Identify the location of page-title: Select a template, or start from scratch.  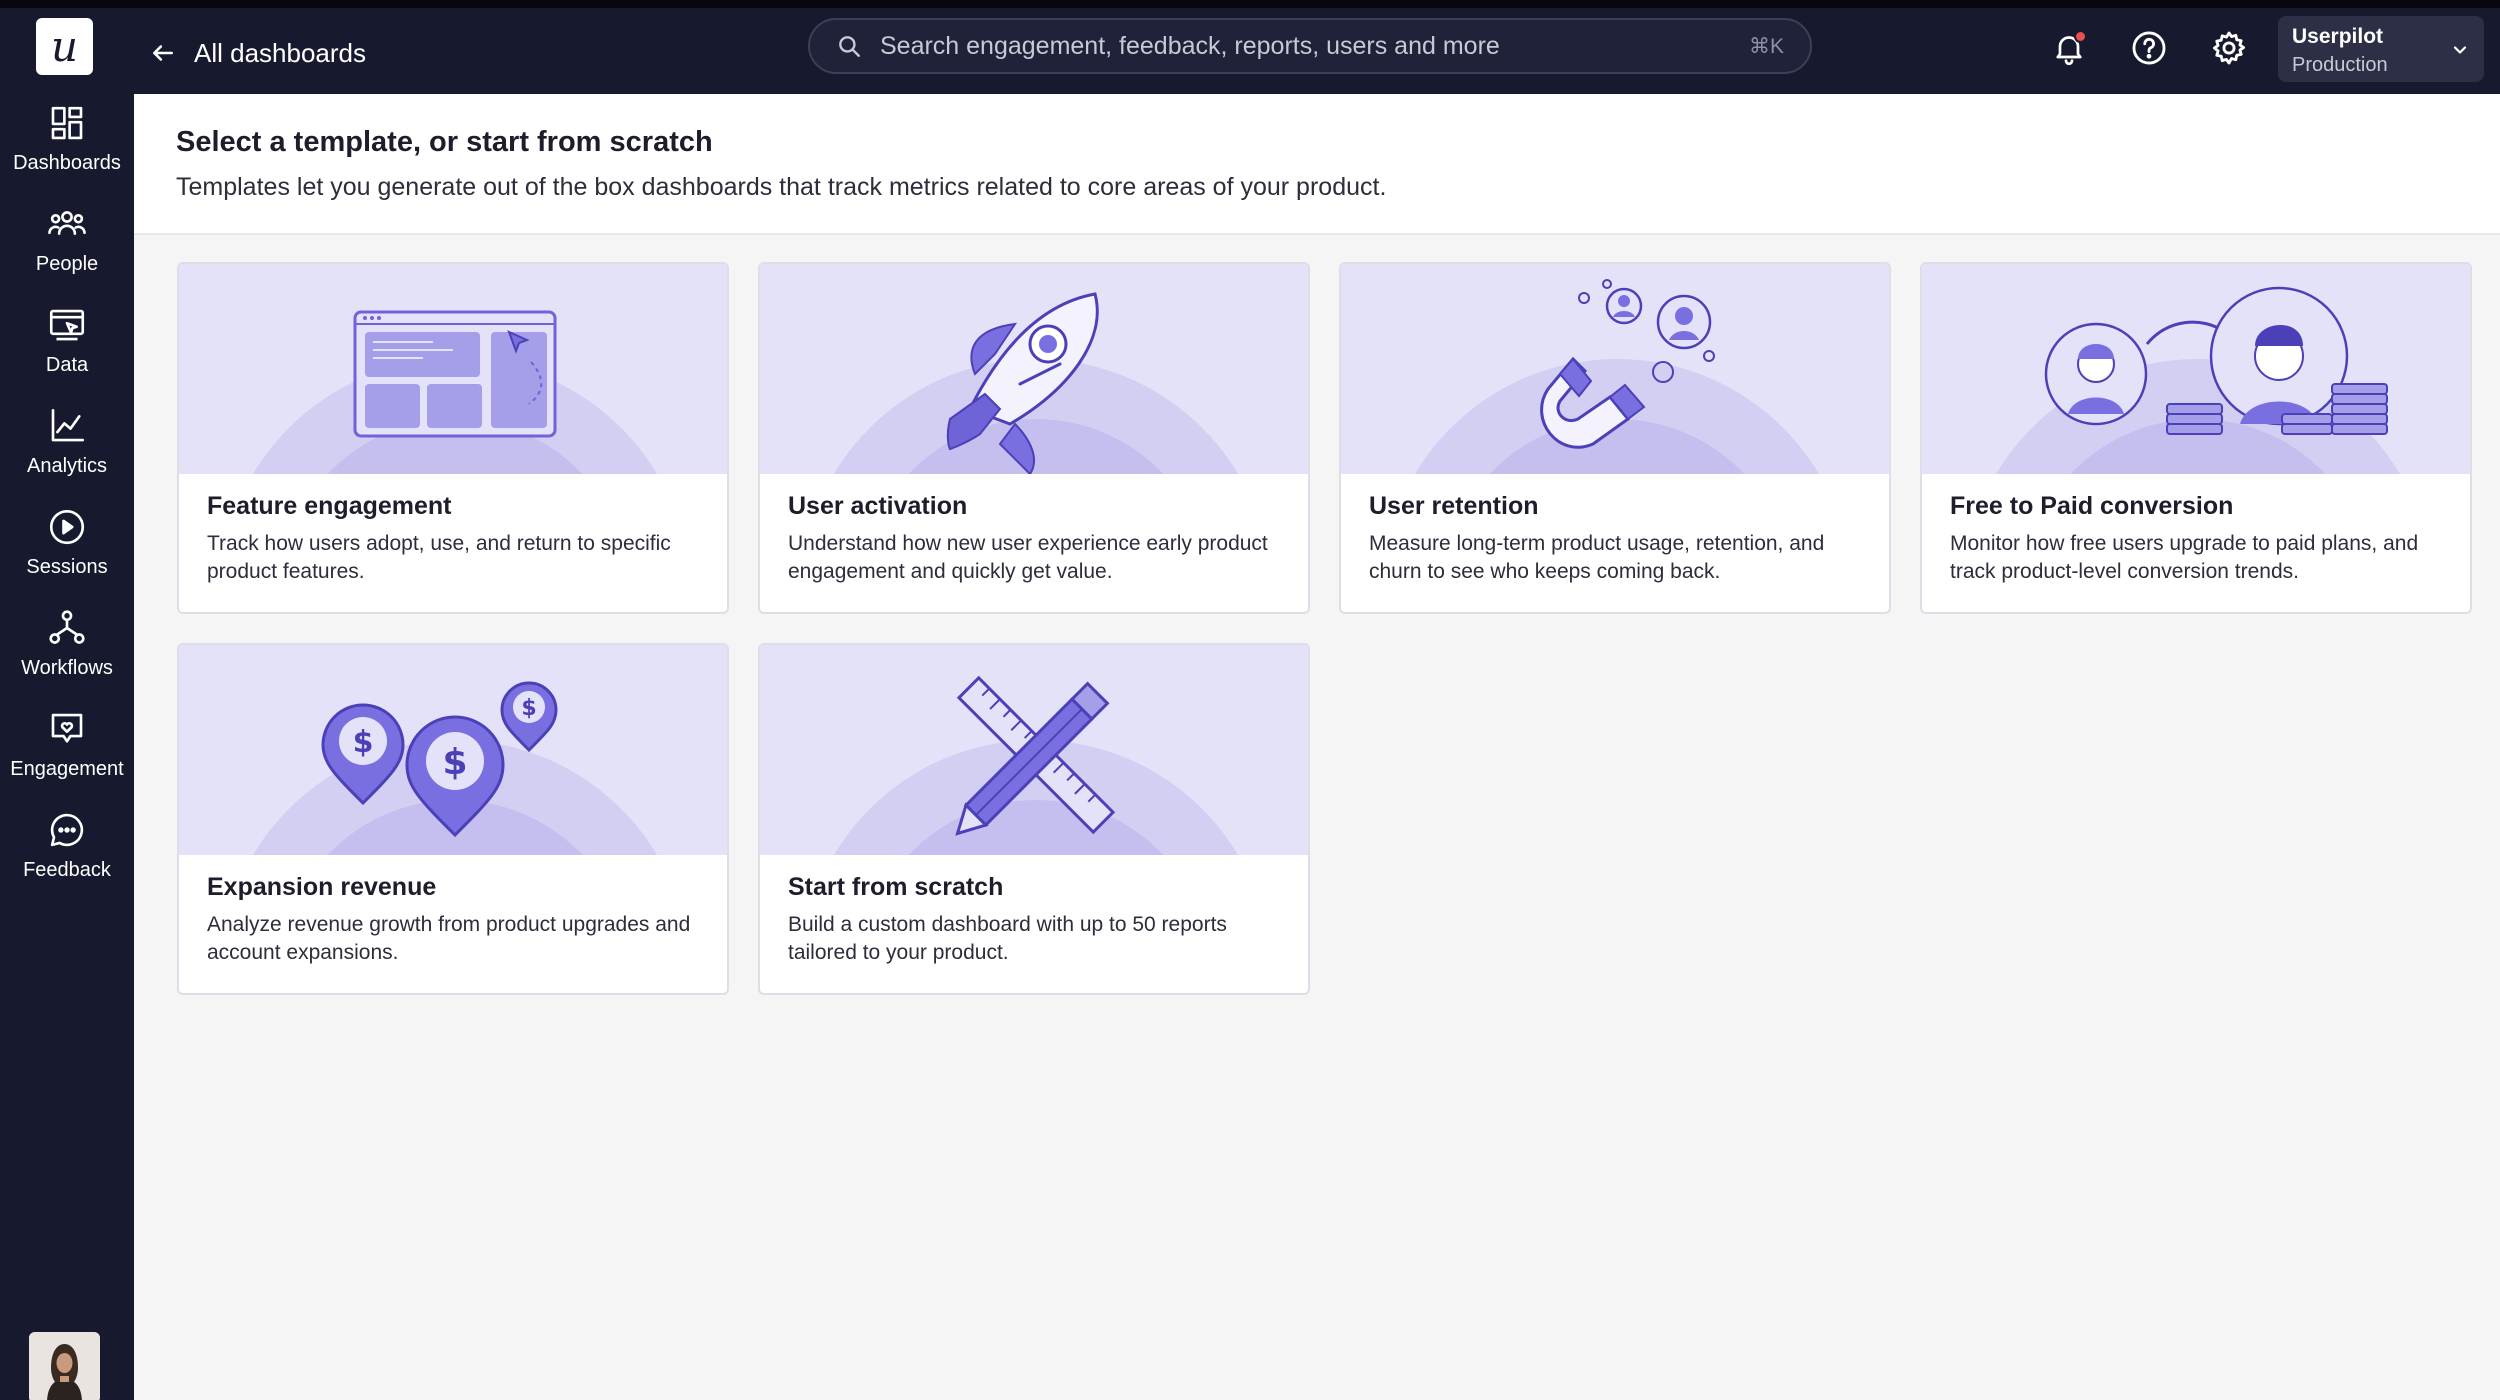
(444, 142).